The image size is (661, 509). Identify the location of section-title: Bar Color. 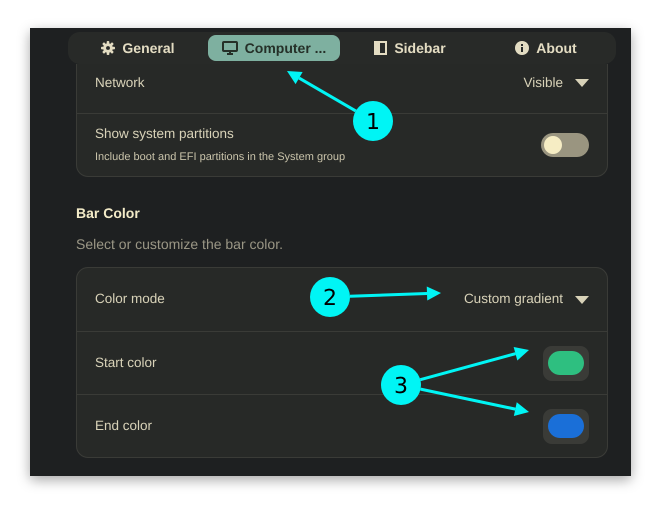
(108, 213).